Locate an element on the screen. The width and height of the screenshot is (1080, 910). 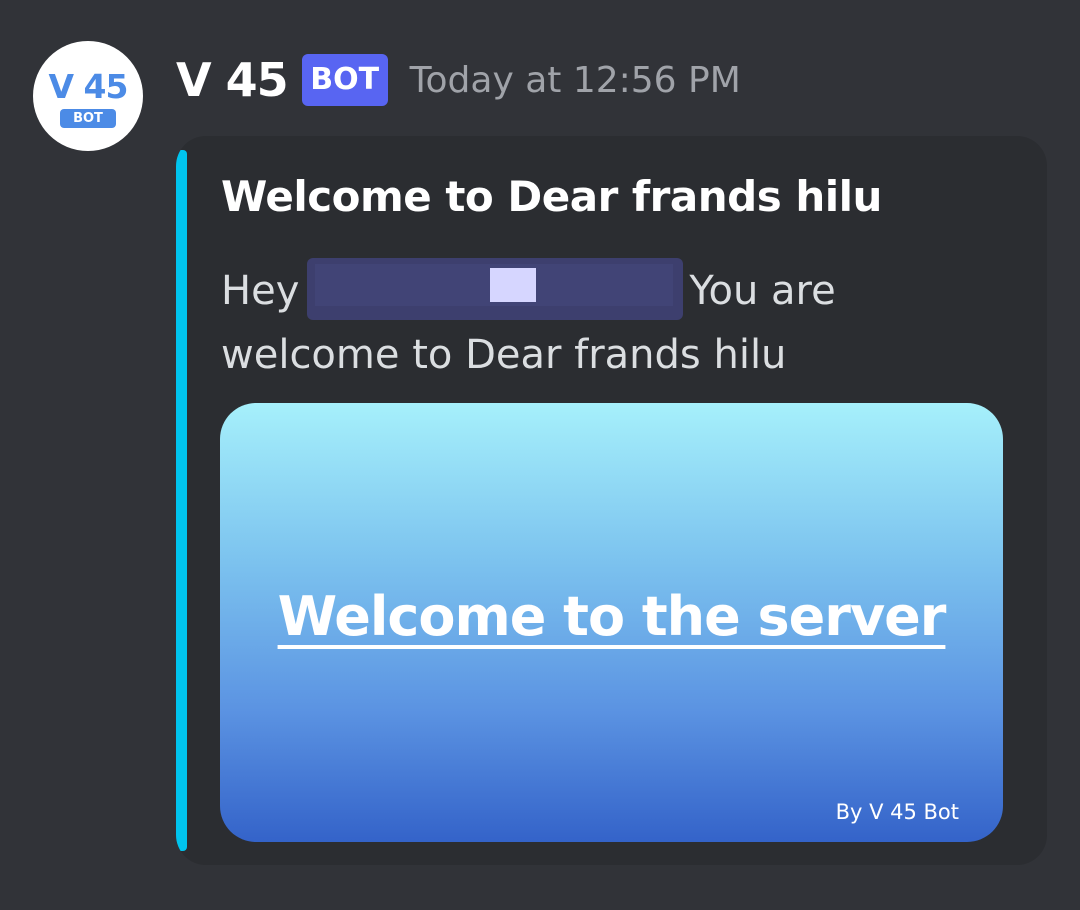
embed-title: Welcome to Dear frands hilu is located at coordinates (551, 196).